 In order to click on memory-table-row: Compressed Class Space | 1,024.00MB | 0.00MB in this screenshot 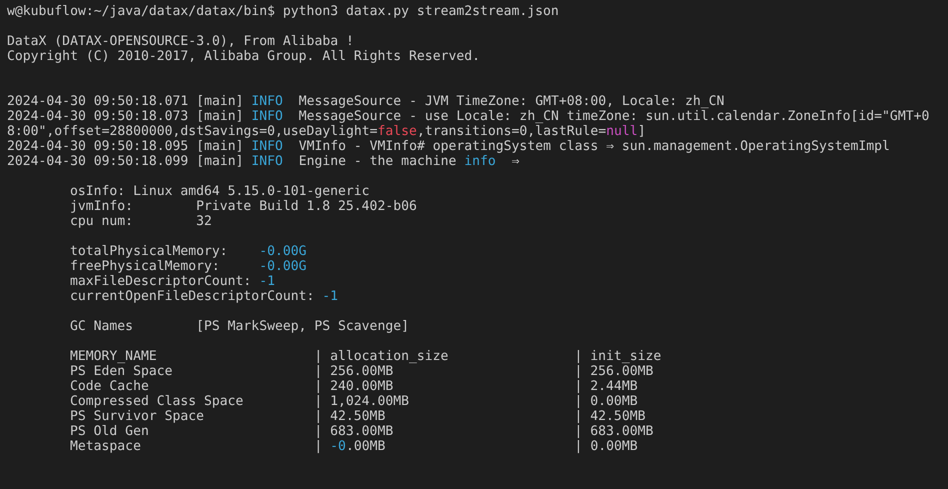, I will do `click(354, 401)`.